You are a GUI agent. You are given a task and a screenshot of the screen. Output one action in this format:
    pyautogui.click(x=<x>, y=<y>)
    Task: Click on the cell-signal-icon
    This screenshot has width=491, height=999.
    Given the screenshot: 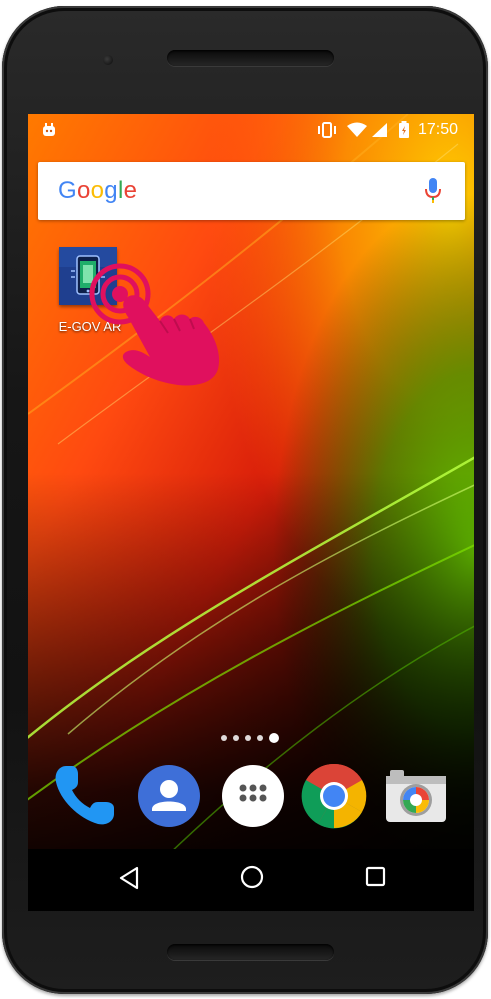 What is the action you would take?
    pyautogui.click(x=379, y=130)
    